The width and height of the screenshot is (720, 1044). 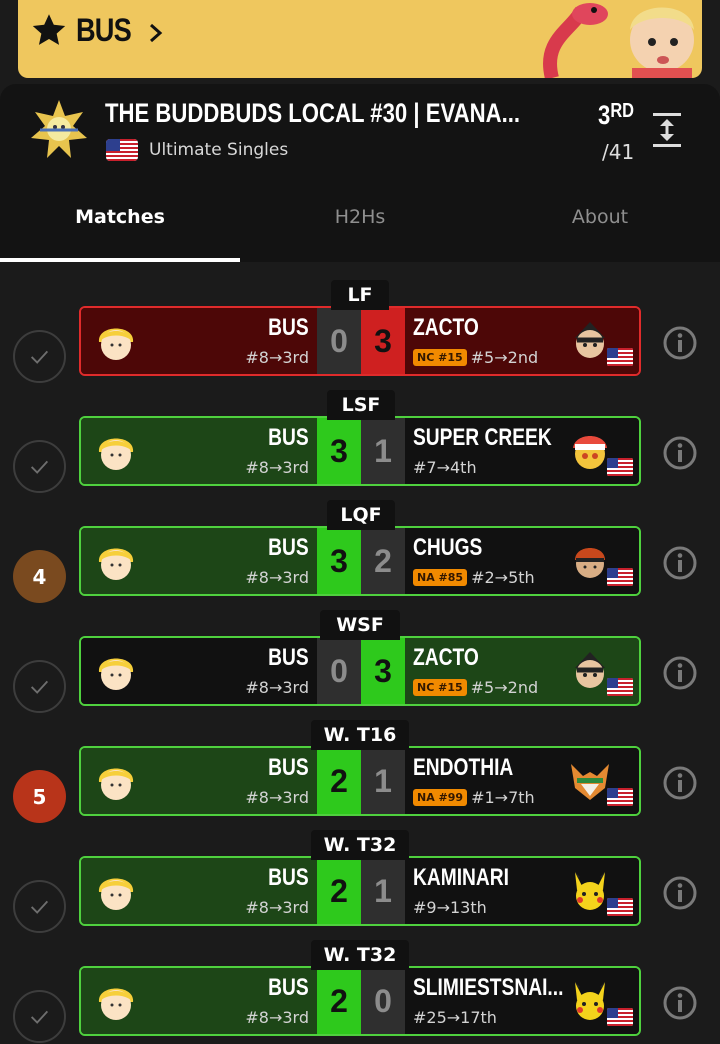 I want to click on opponent-seed: #25→17th, so click(x=455, y=1017).